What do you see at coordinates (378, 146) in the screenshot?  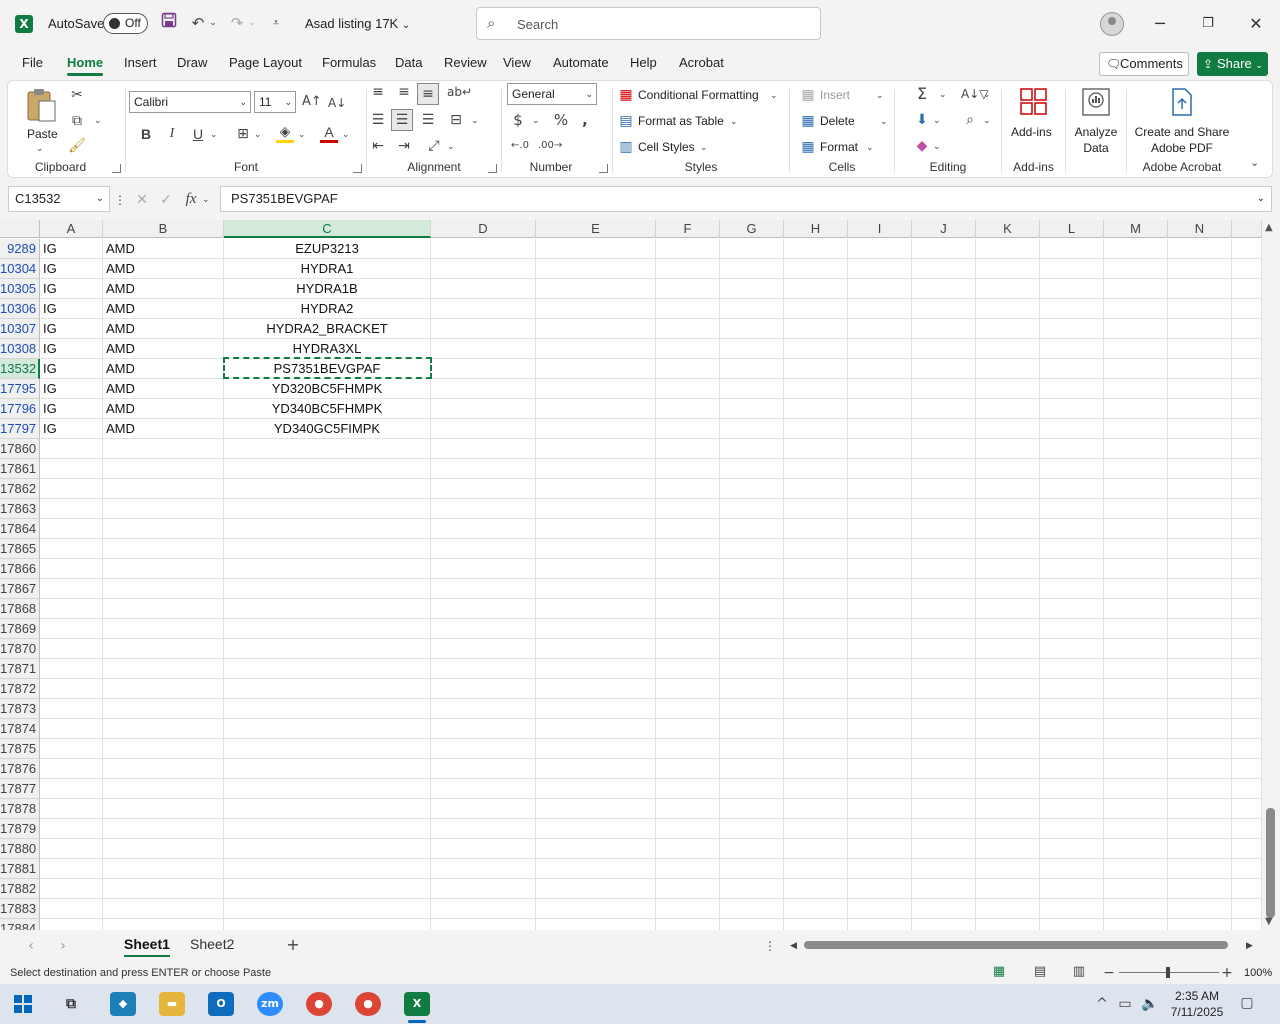 I see `decrease-indent-icon: ⇤` at bounding box center [378, 146].